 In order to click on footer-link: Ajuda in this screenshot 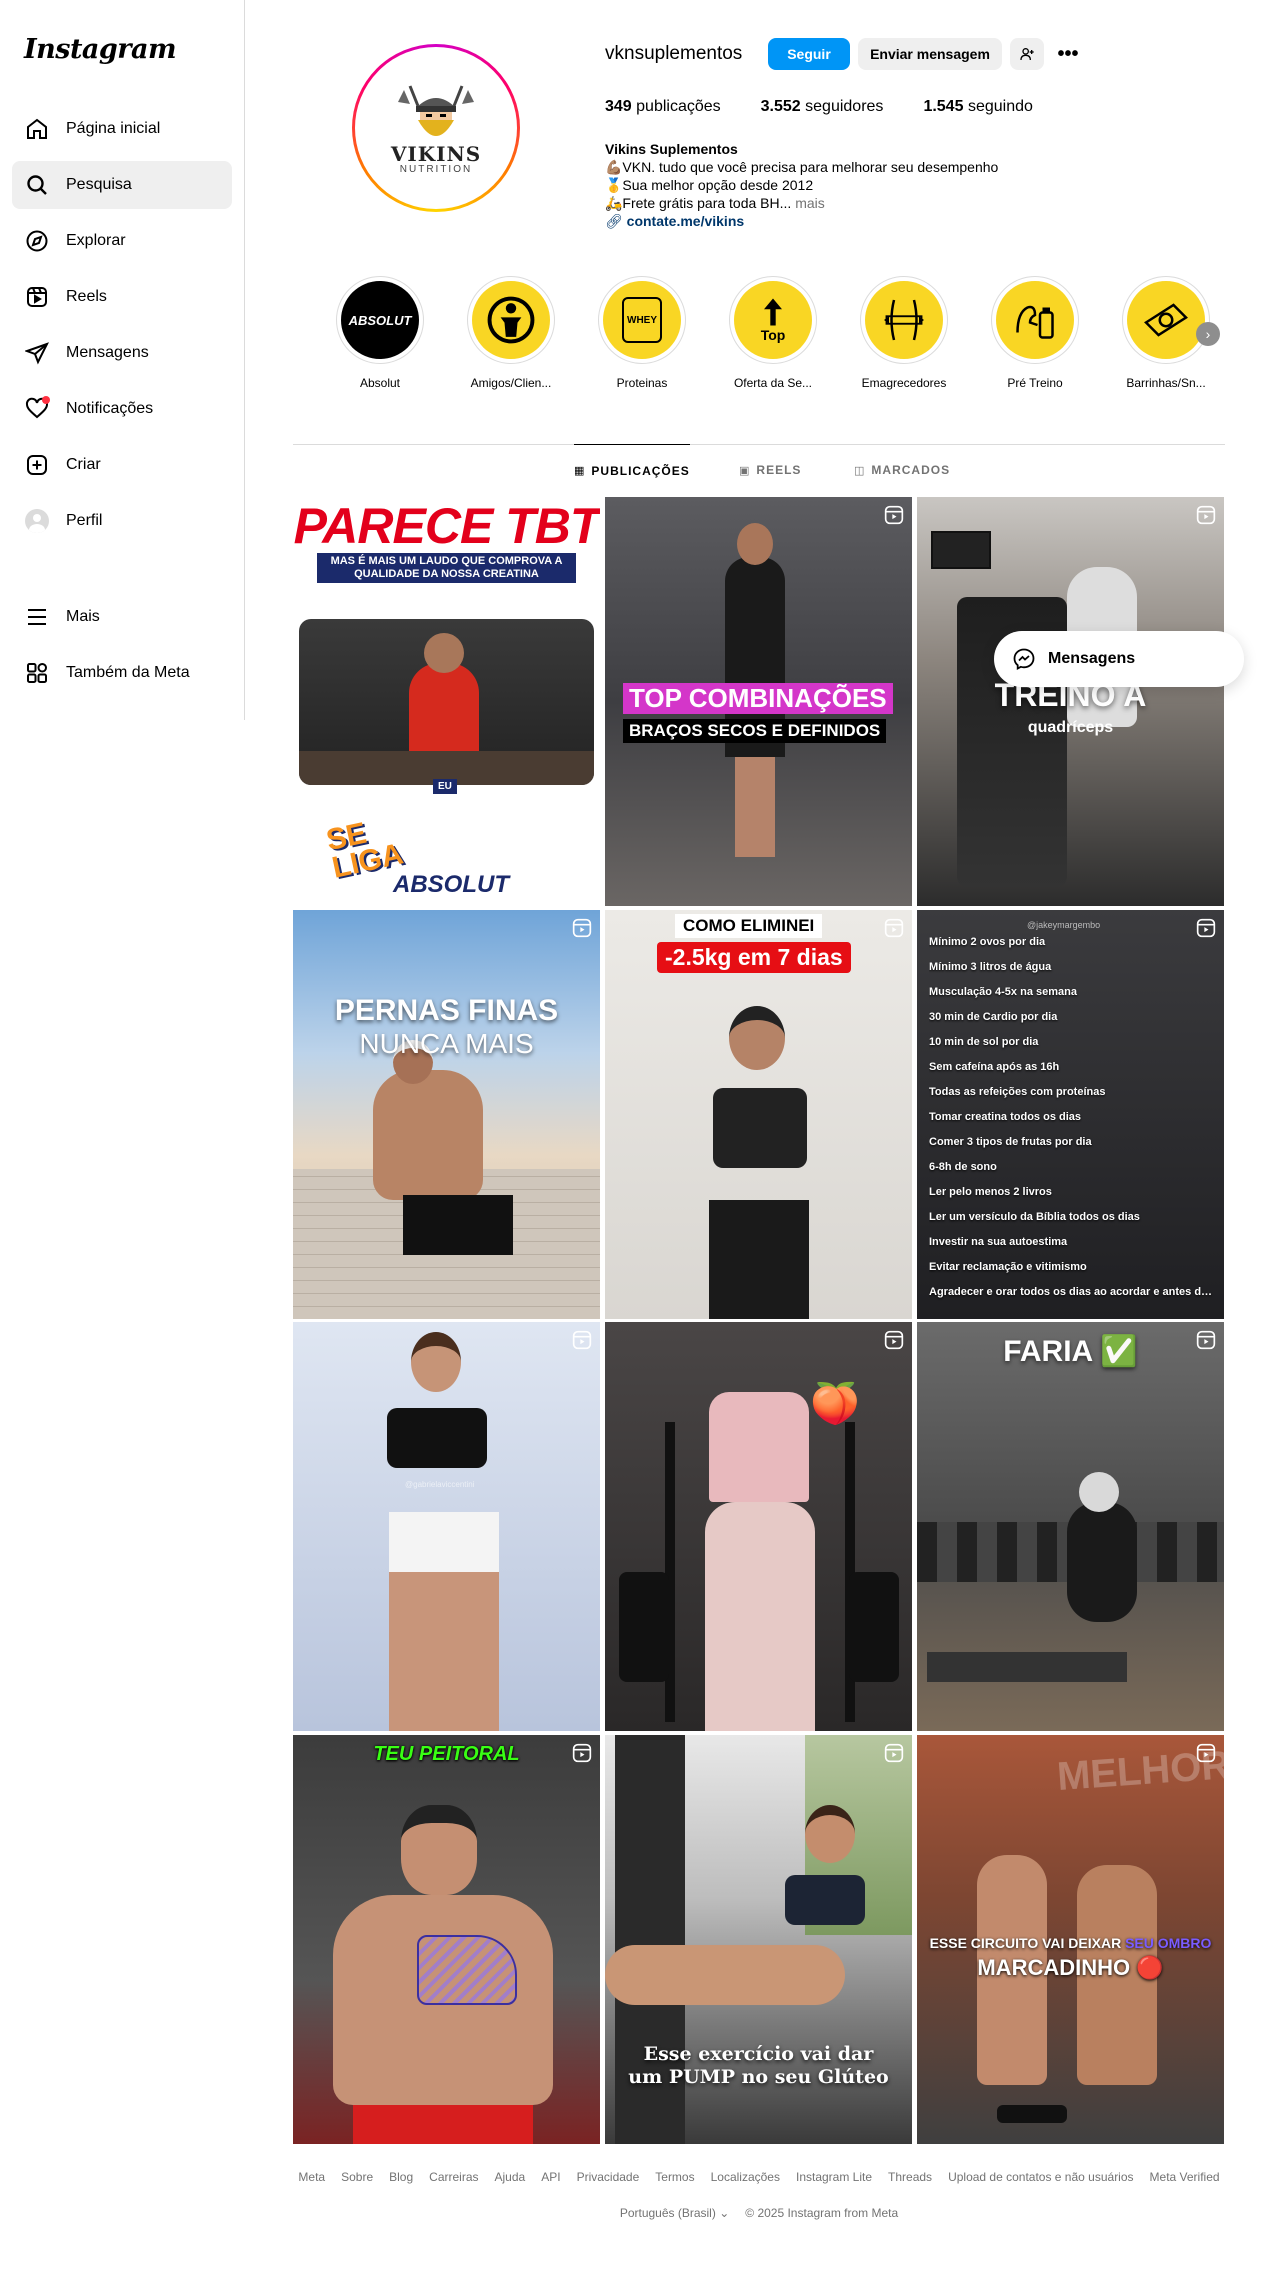, I will do `click(510, 2177)`.